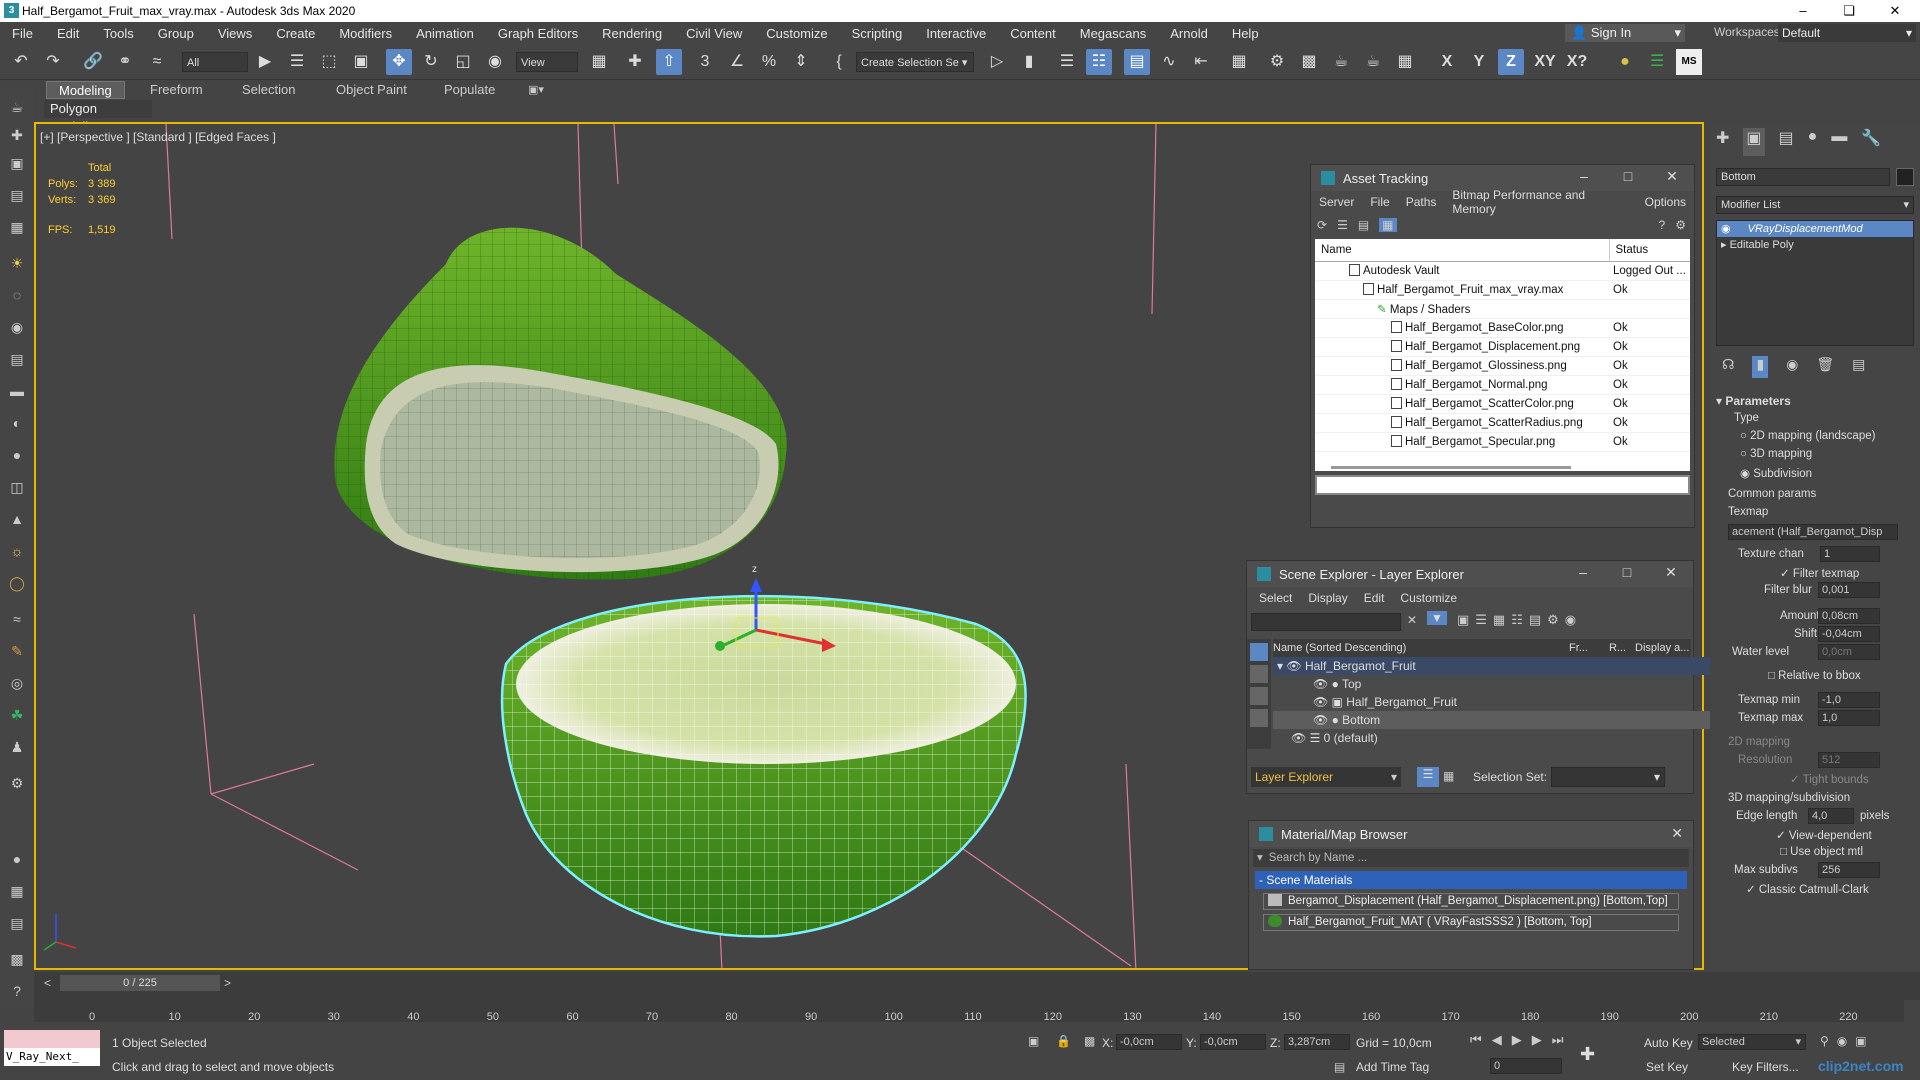 This screenshot has width=1920, height=1080. What do you see at coordinates (1259, 718) in the screenshot?
I see `display-cameras-icon` at bounding box center [1259, 718].